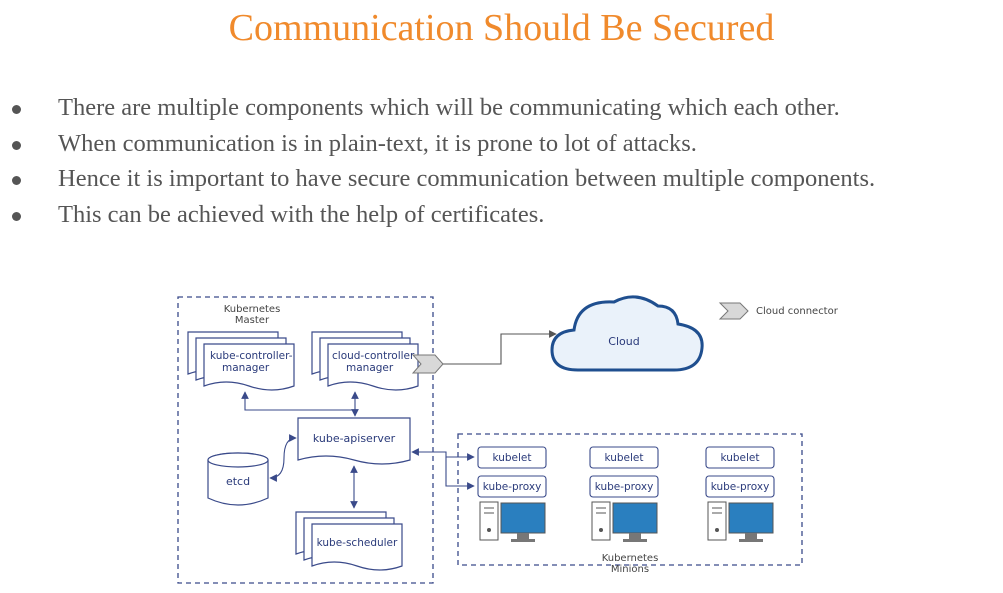 The width and height of the screenshot is (1003, 593). I want to click on apiserver-label: kube-apiserver, so click(354, 438).